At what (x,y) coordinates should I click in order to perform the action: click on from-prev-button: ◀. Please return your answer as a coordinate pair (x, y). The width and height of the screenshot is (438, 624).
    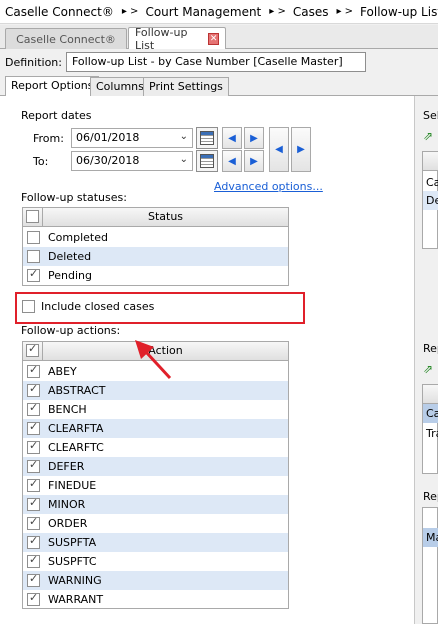
    Looking at the image, I should click on (232, 138).